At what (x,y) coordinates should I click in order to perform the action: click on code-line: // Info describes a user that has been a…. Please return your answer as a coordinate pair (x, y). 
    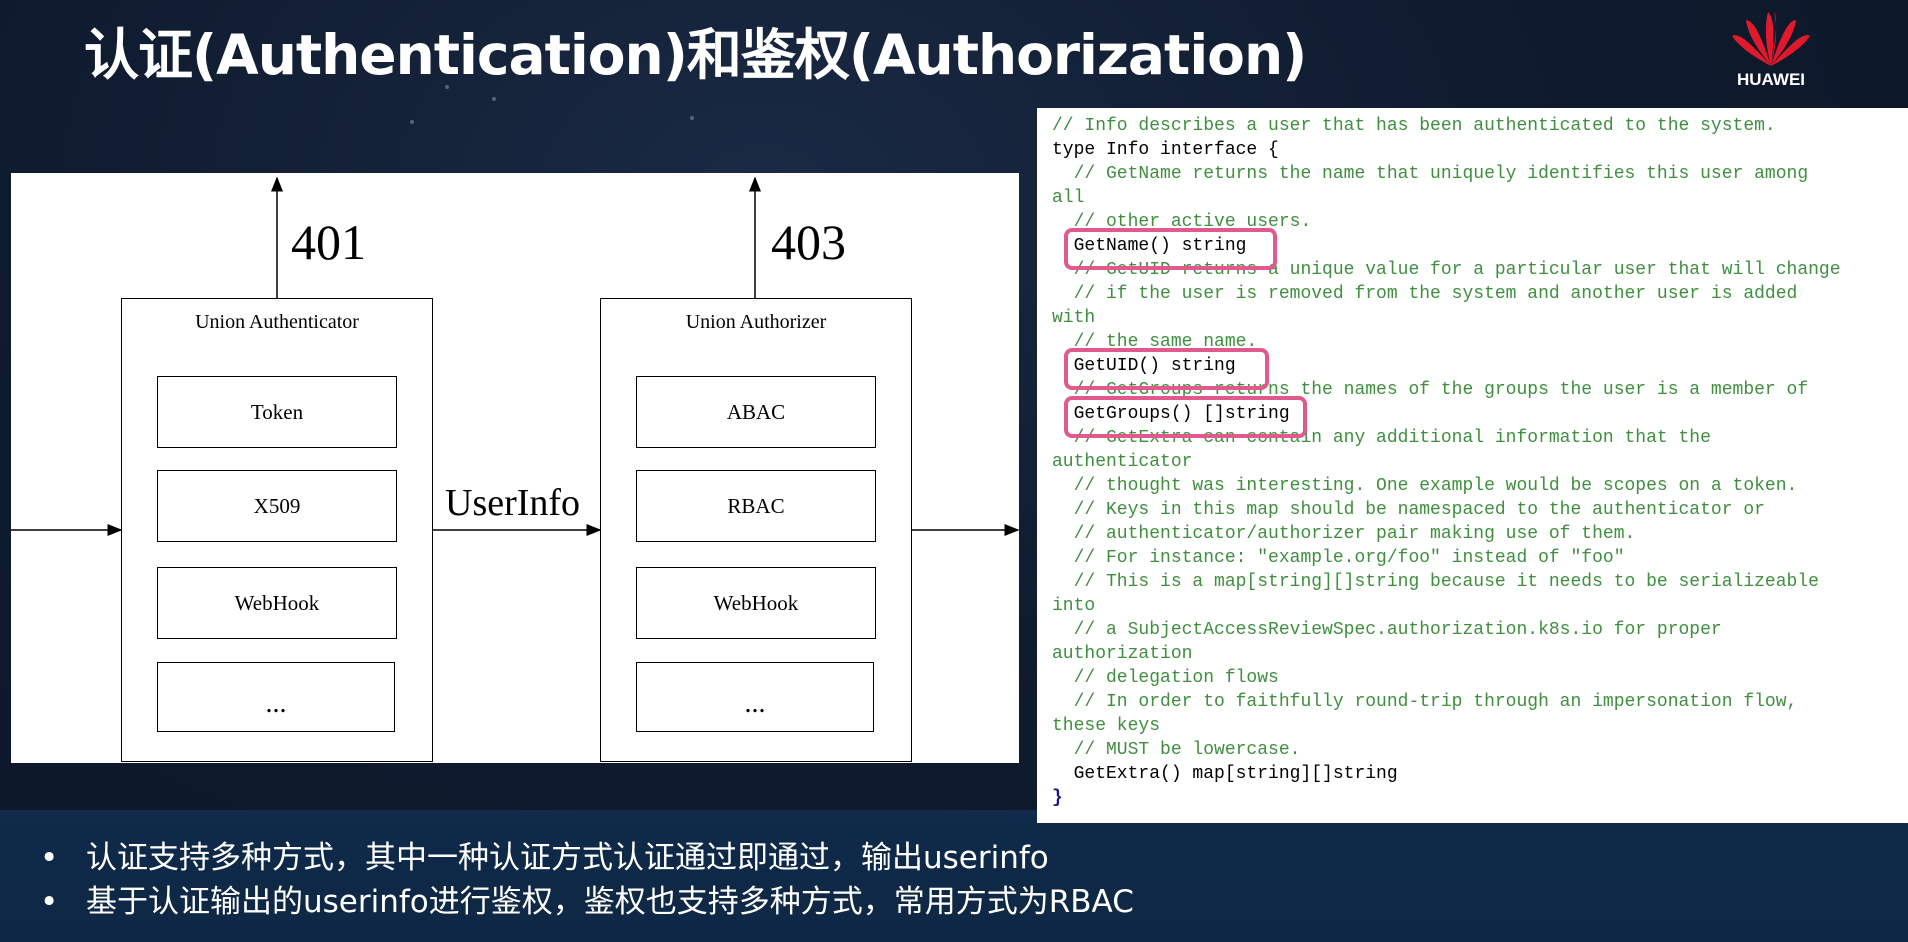
    Looking at the image, I should click on (1414, 126).